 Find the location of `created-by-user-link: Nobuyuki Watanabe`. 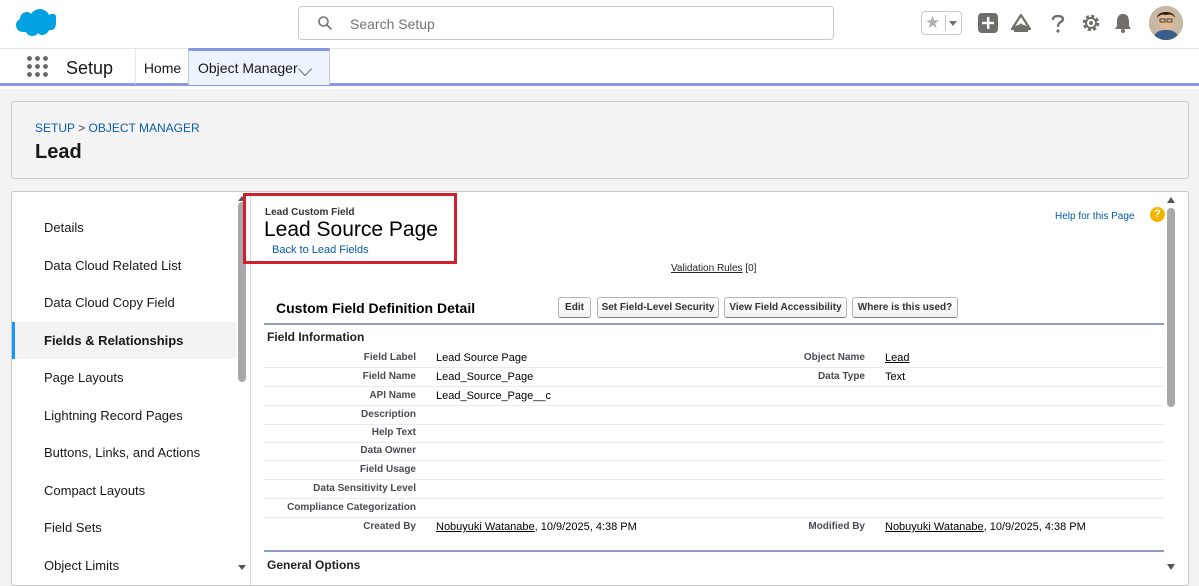

created-by-user-link: Nobuyuki Watanabe is located at coordinates (485, 527).